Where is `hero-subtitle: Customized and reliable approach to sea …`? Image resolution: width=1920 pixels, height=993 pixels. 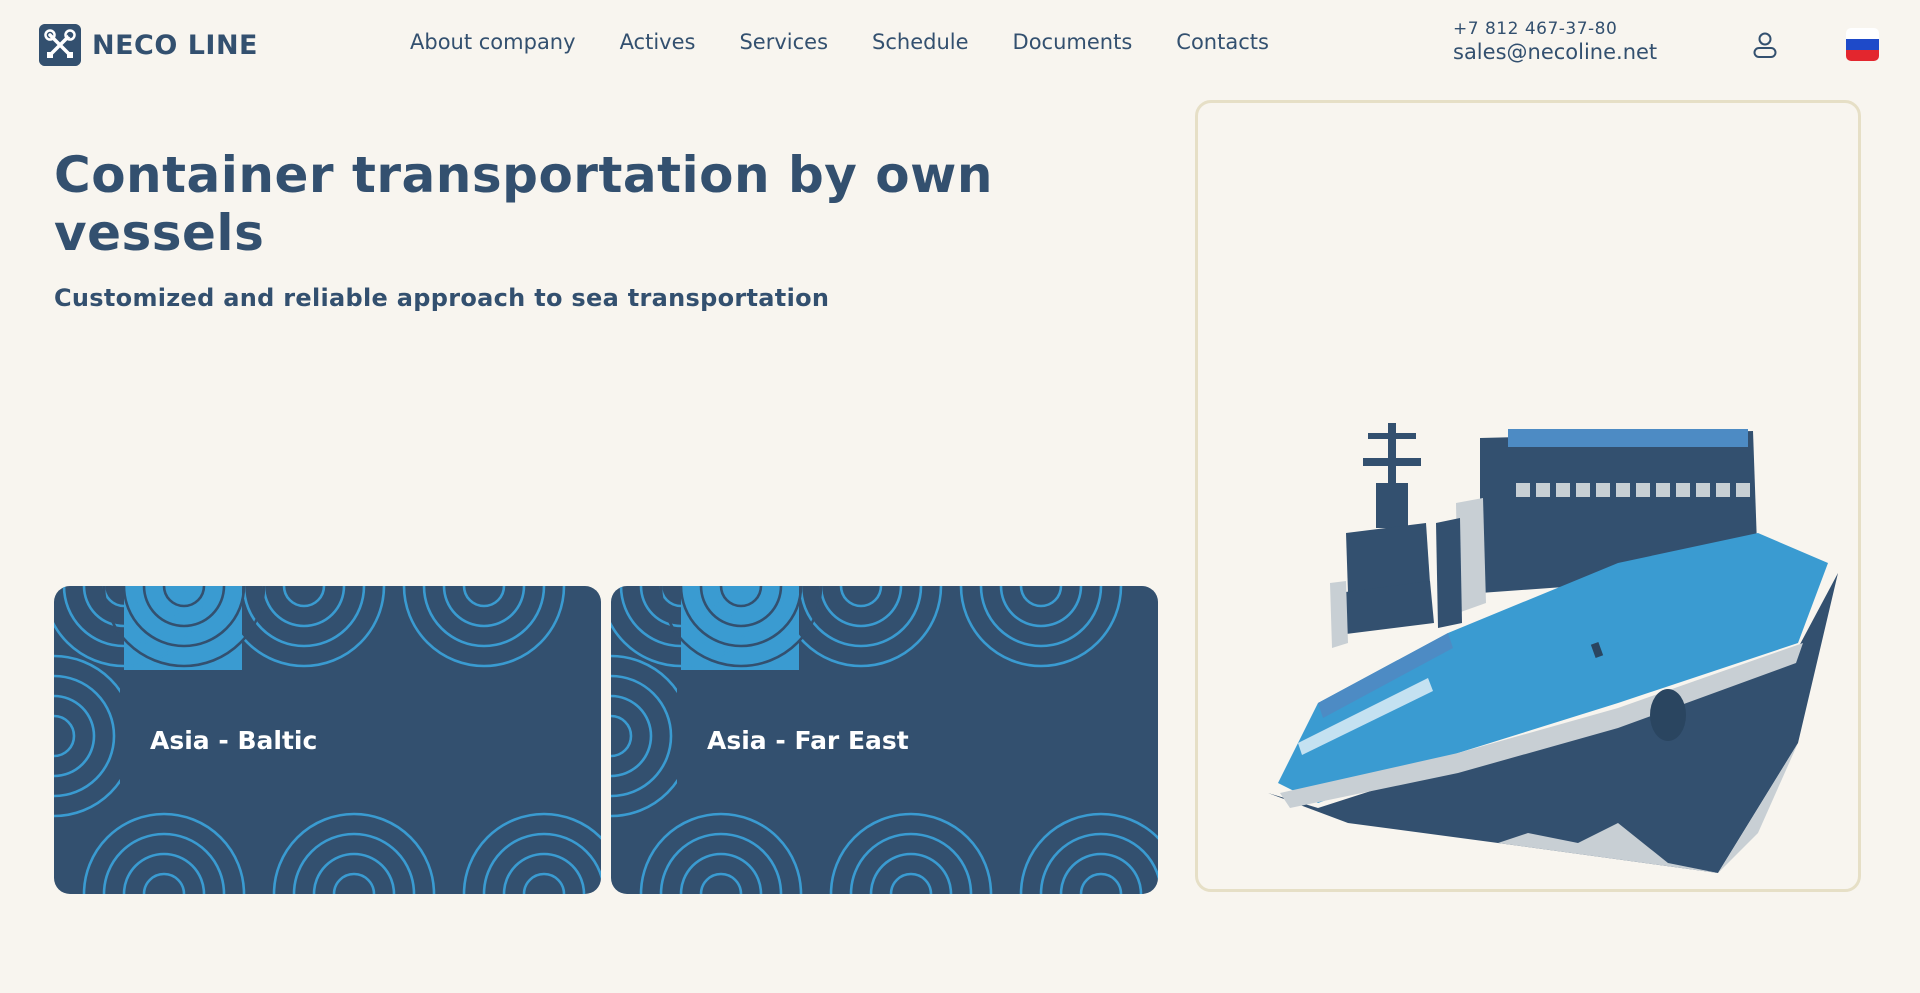 hero-subtitle: Customized and reliable approach to sea … is located at coordinates (442, 298).